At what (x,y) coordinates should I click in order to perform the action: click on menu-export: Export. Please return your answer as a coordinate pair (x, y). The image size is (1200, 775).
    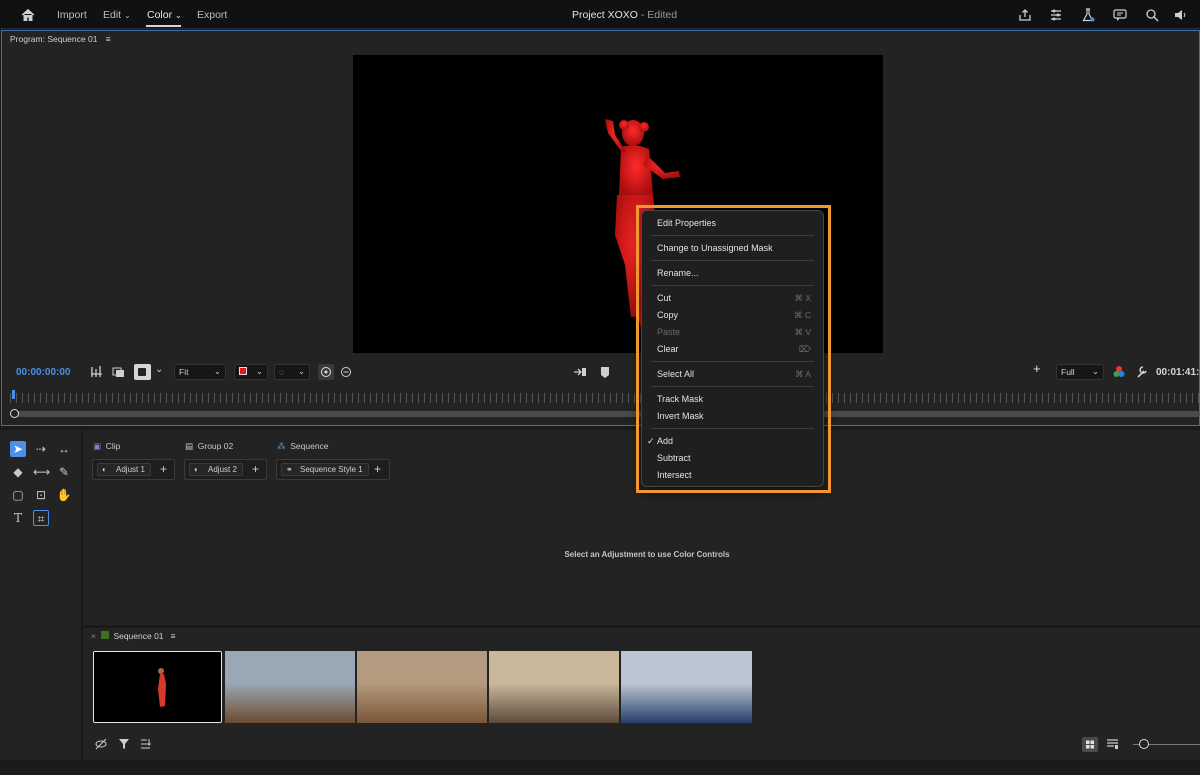
    Looking at the image, I should click on (212, 15).